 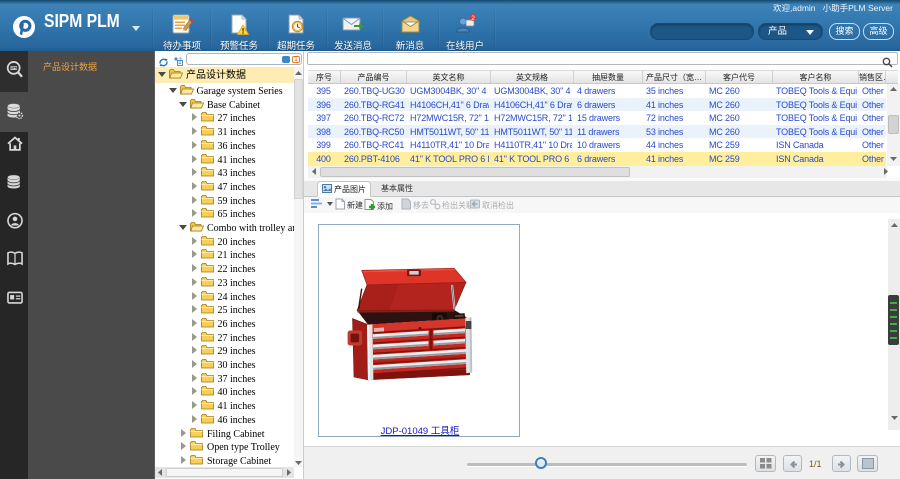 What do you see at coordinates (473, 18) in the screenshot?
I see `svg-text: 2` at bounding box center [473, 18].